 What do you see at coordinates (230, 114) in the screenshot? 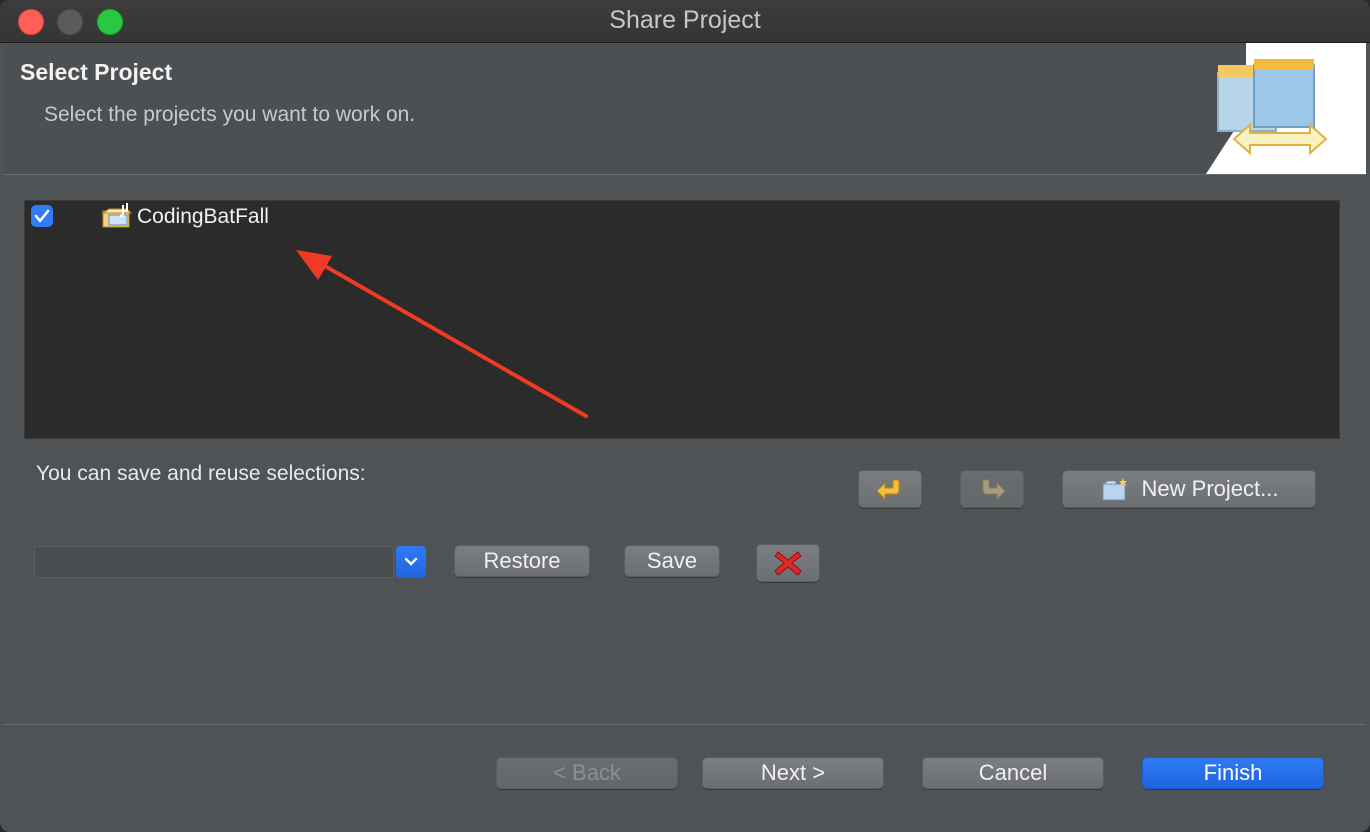
I see `page-description: Select the projects you want to work on.` at bounding box center [230, 114].